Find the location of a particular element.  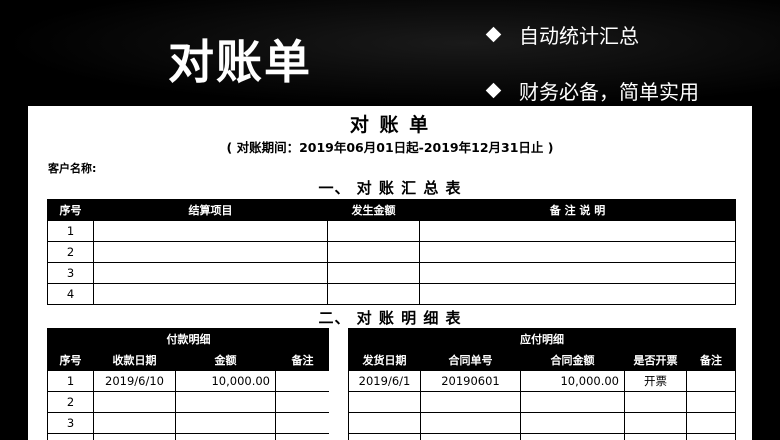

table-group-header-row: 应付明细 is located at coordinates (542, 339).